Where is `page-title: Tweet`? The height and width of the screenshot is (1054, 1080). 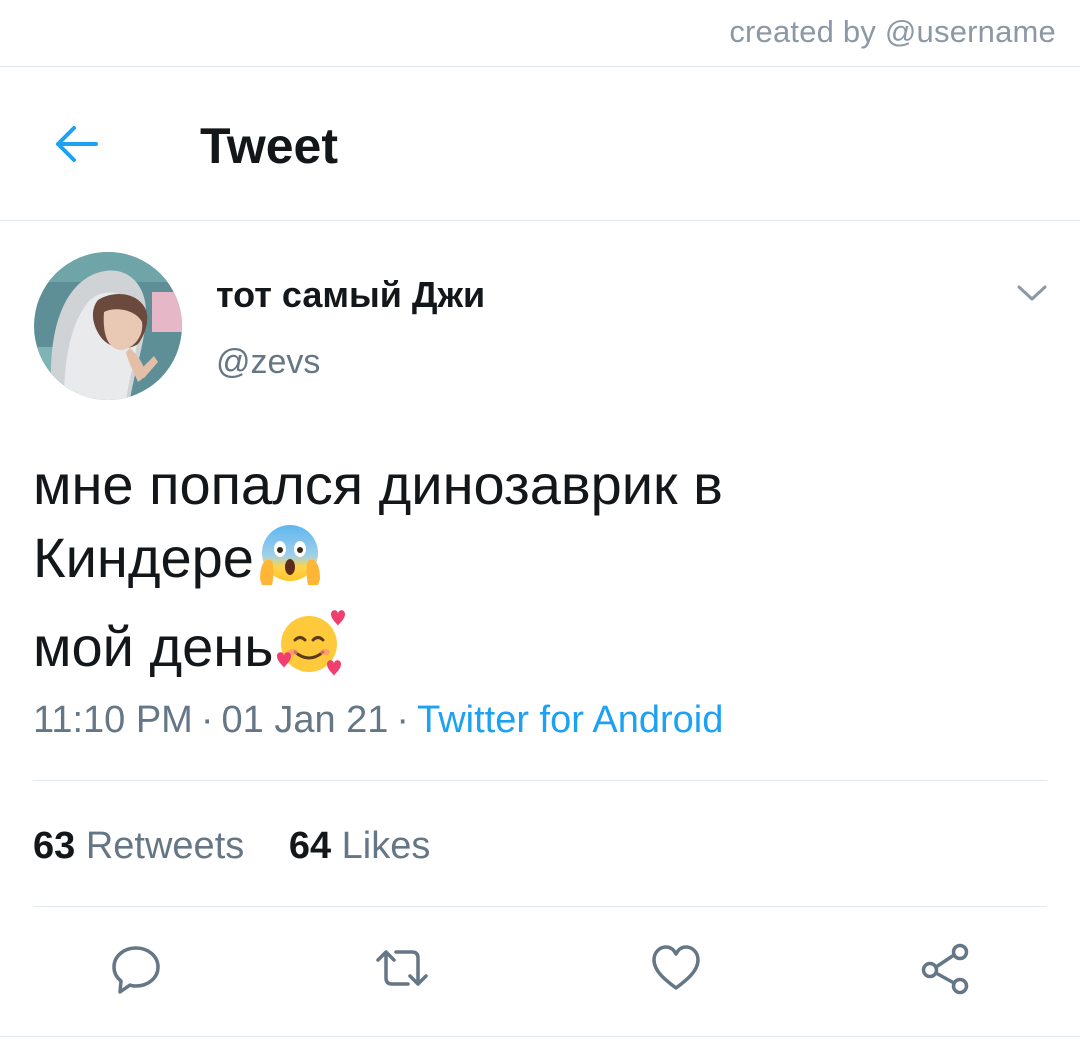
page-title: Tweet is located at coordinates (269, 146).